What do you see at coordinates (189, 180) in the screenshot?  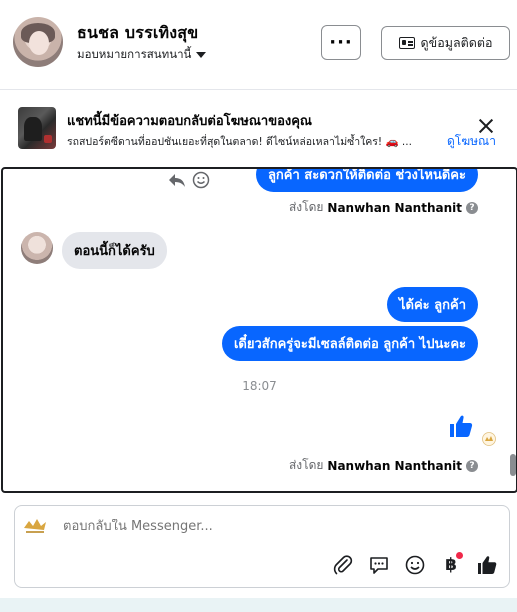 I see `message-actions` at bounding box center [189, 180].